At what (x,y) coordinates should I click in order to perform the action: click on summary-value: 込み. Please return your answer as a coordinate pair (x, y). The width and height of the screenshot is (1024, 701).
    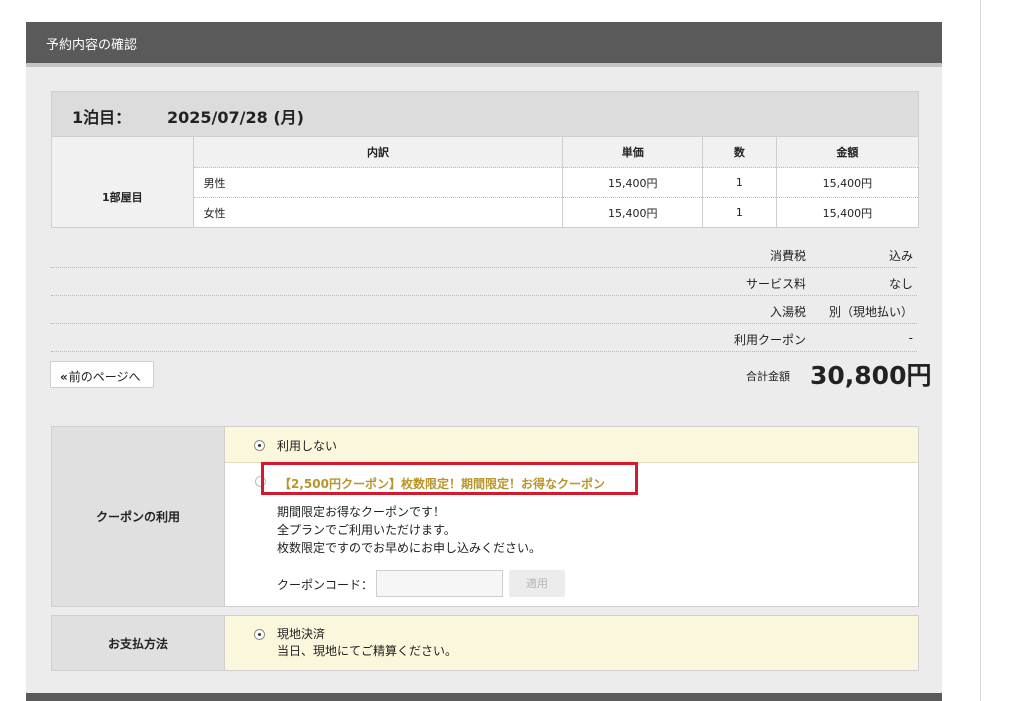
    Looking at the image, I should click on (900, 256).